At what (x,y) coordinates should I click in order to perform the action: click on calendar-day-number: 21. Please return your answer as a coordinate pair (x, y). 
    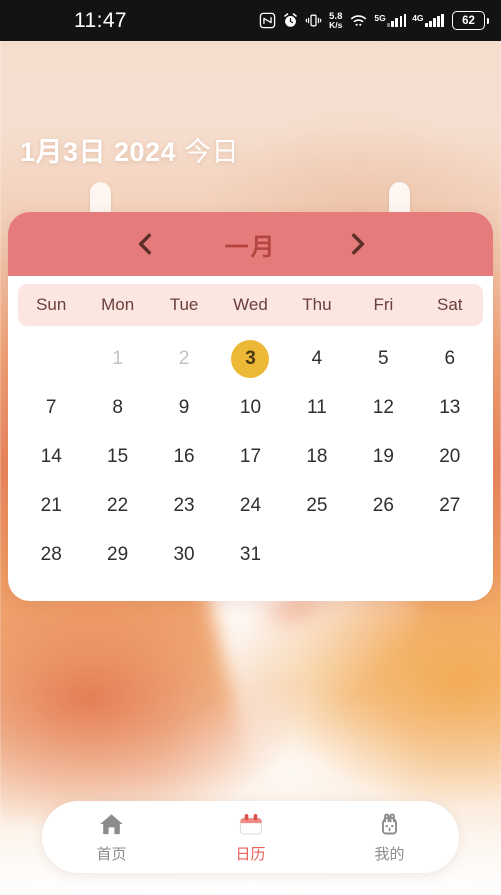
    Looking at the image, I should click on (51, 505).